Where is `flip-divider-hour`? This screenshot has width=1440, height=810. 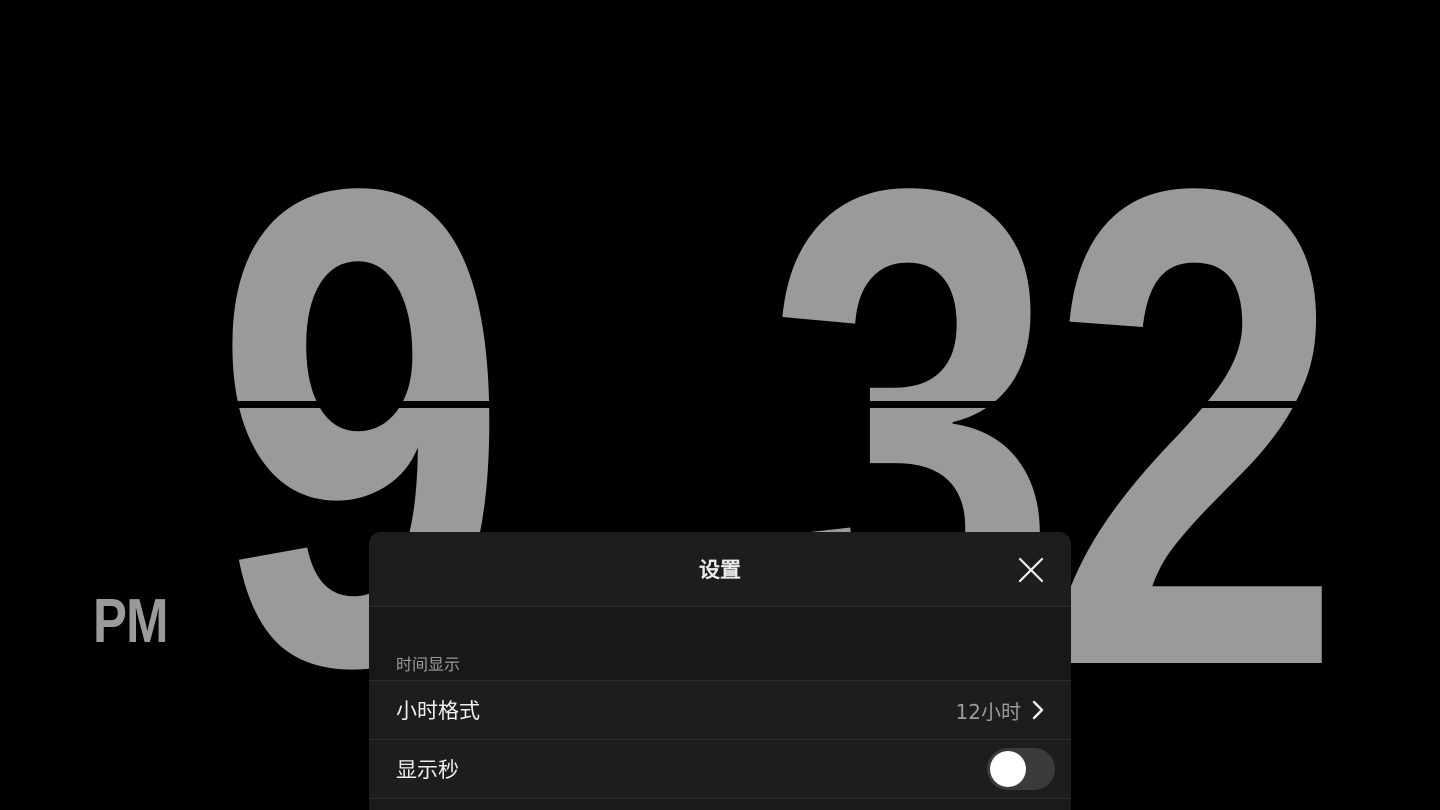 flip-divider-hour is located at coordinates (380, 404).